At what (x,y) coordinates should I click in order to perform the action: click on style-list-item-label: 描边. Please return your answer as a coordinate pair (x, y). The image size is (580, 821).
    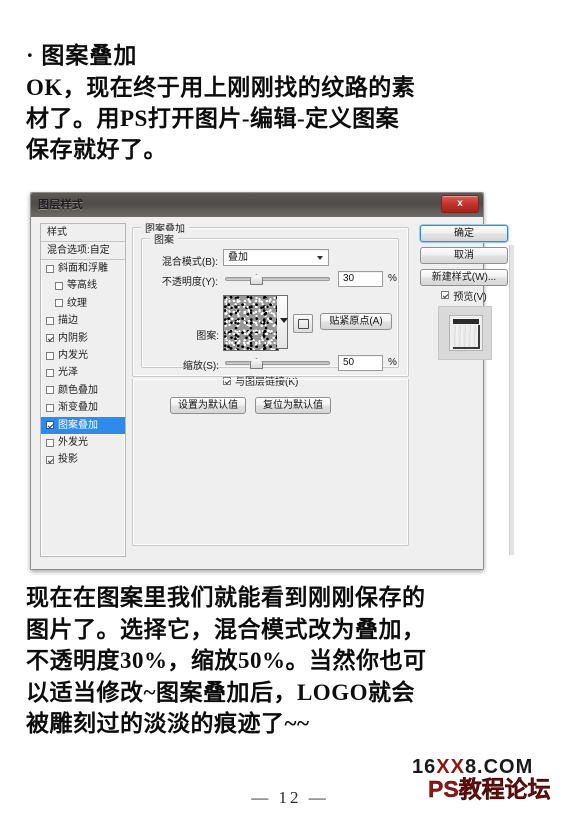
    Looking at the image, I should click on (68, 321).